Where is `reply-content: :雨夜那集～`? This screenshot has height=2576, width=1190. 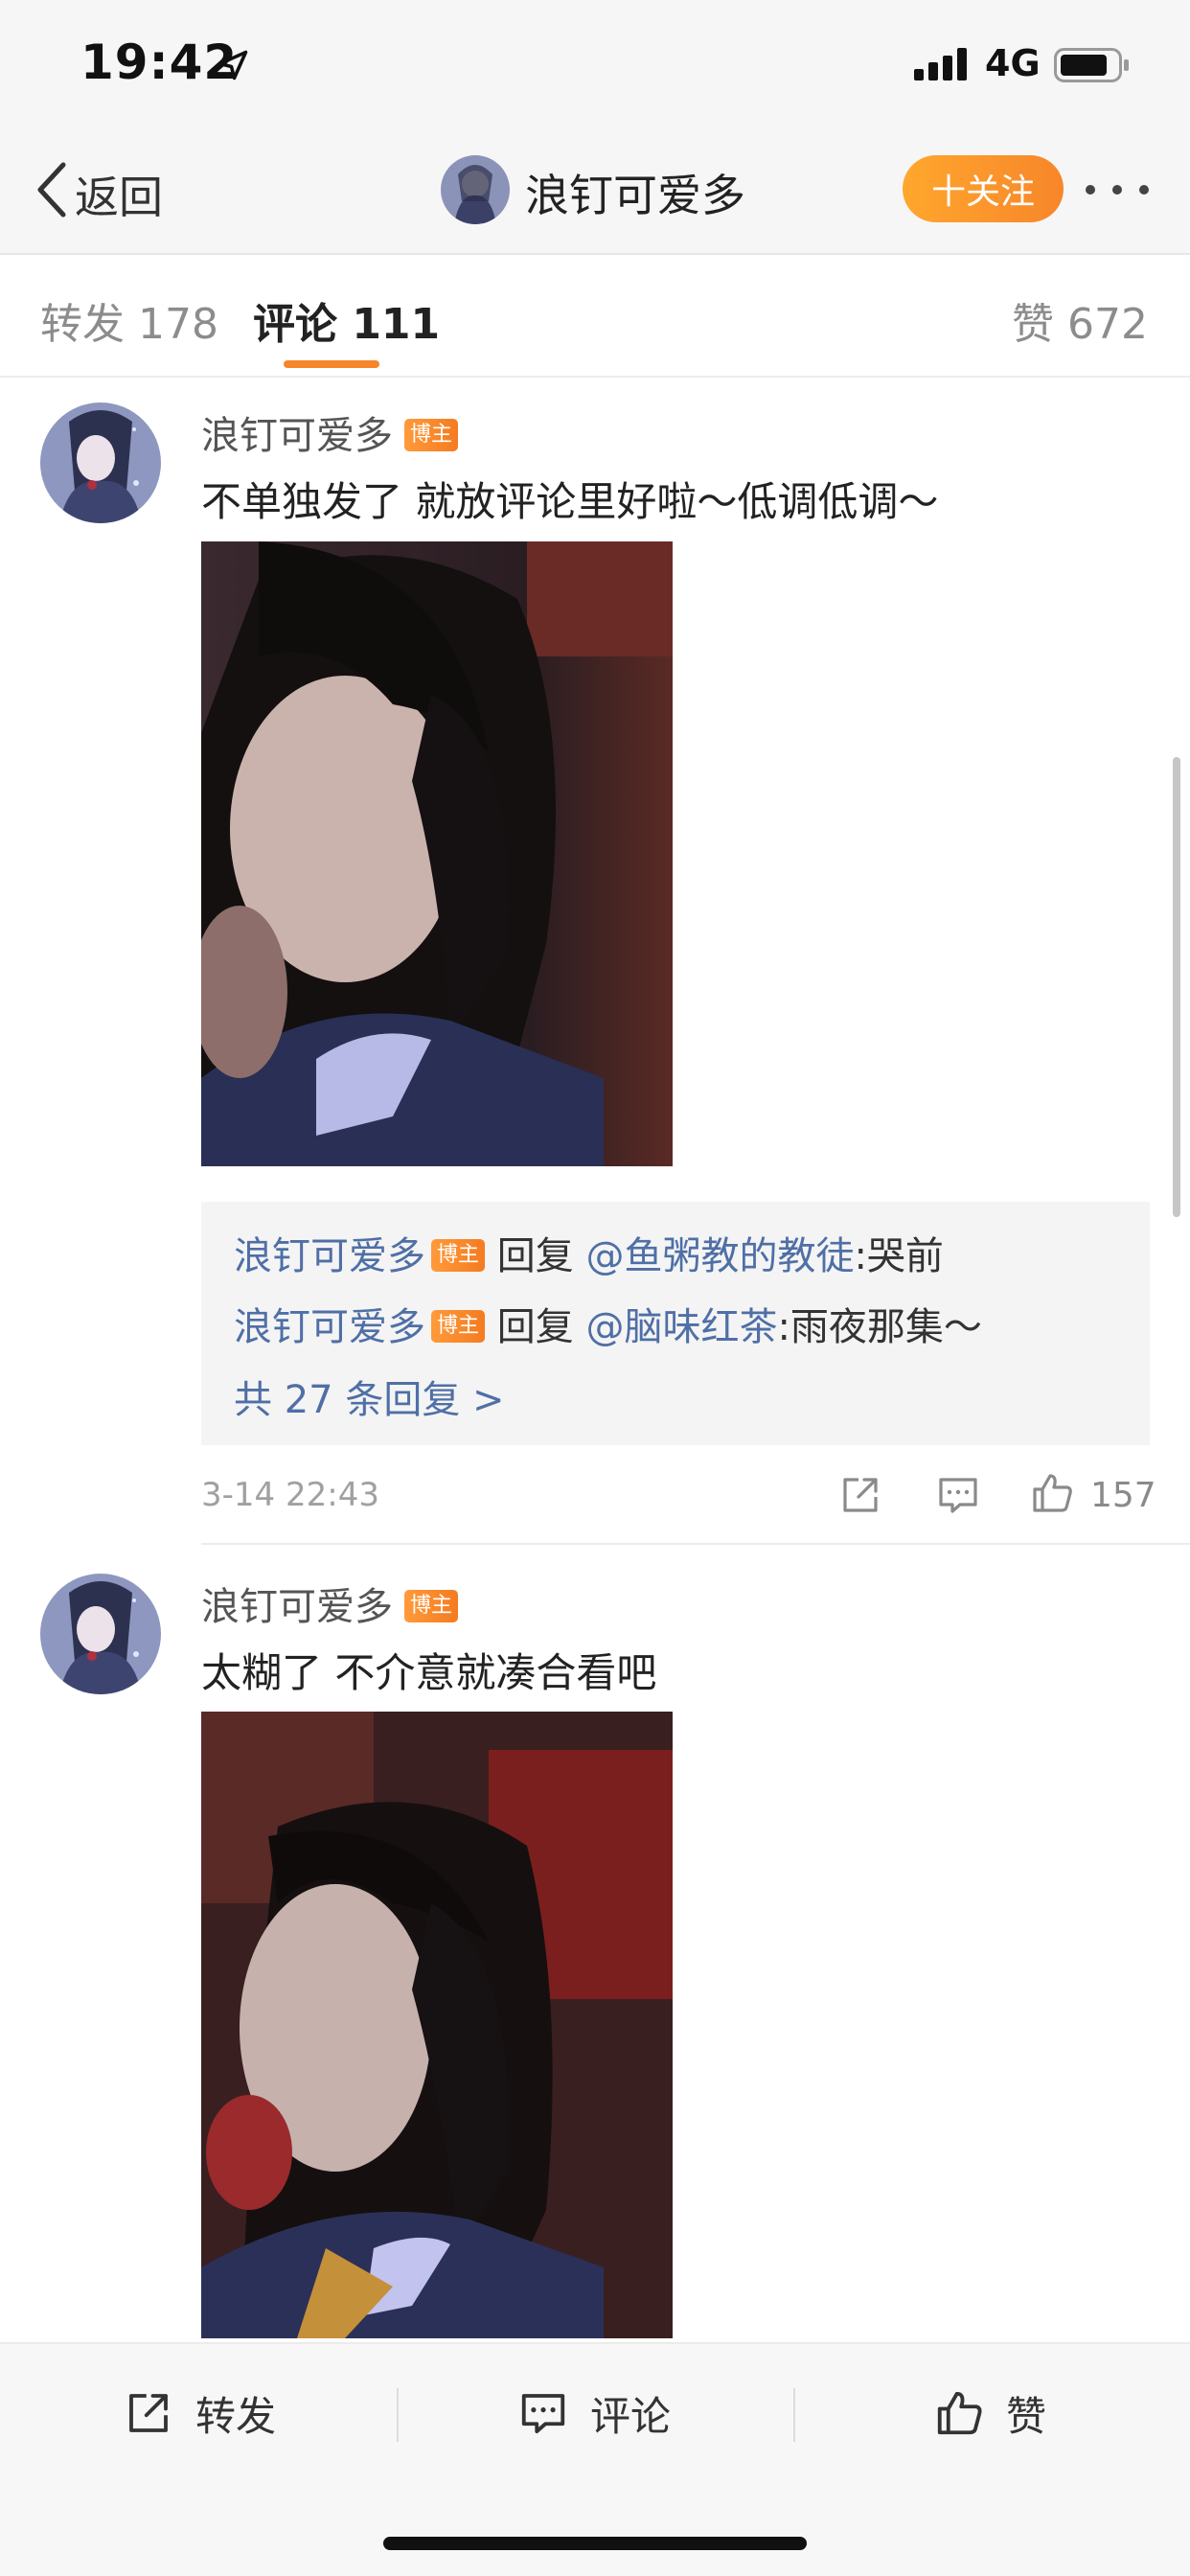 reply-content: :雨夜那集～ is located at coordinates (880, 1327).